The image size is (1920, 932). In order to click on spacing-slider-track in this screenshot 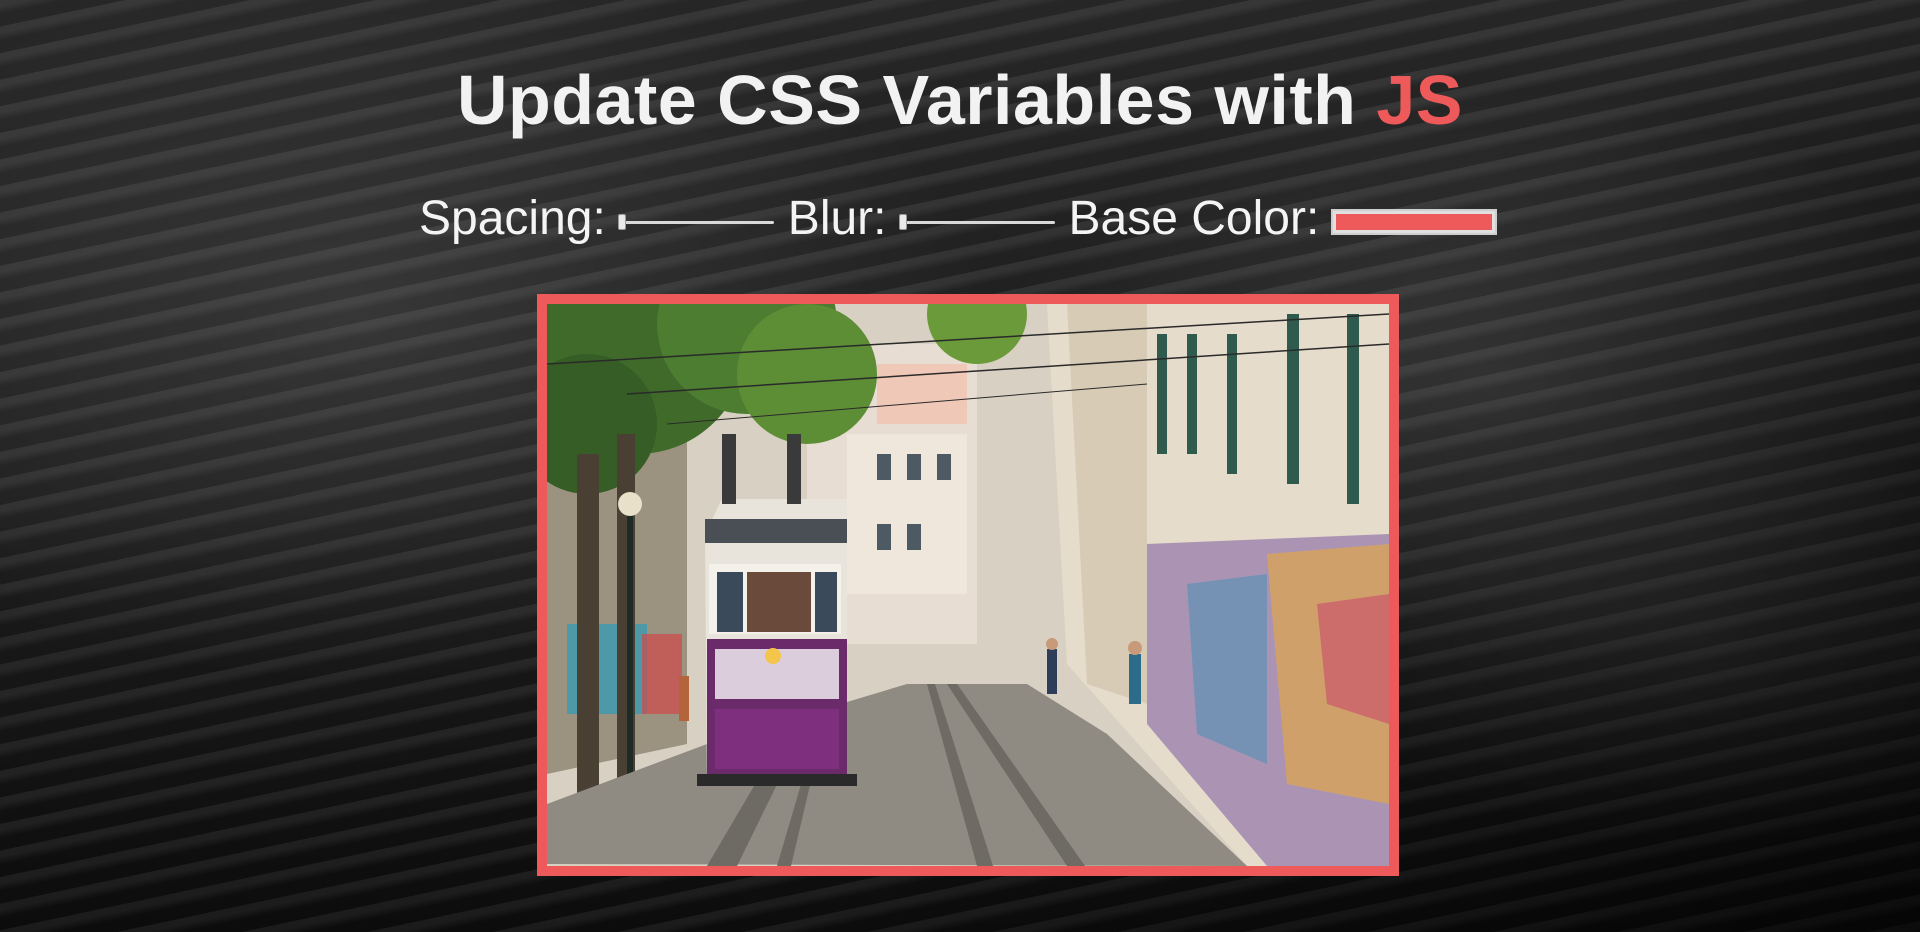, I will do `click(695, 222)`.